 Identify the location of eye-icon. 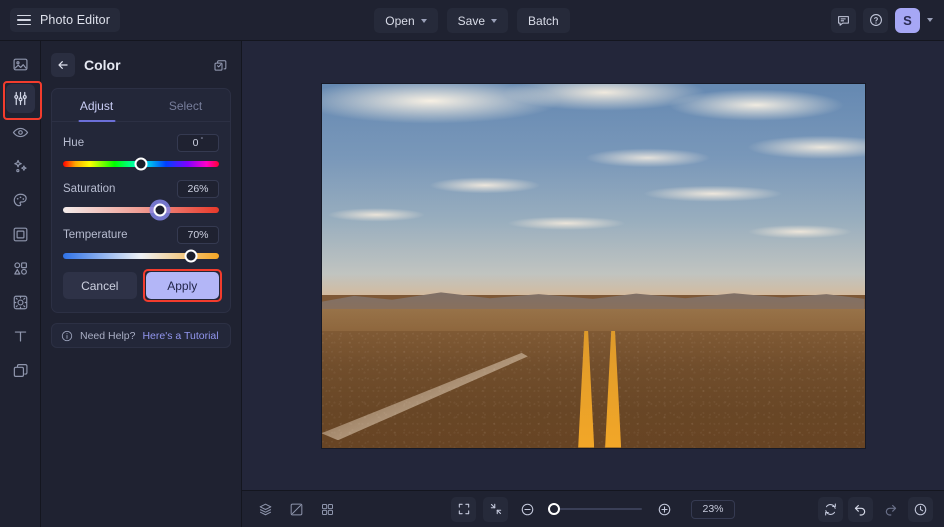
(20, 132).